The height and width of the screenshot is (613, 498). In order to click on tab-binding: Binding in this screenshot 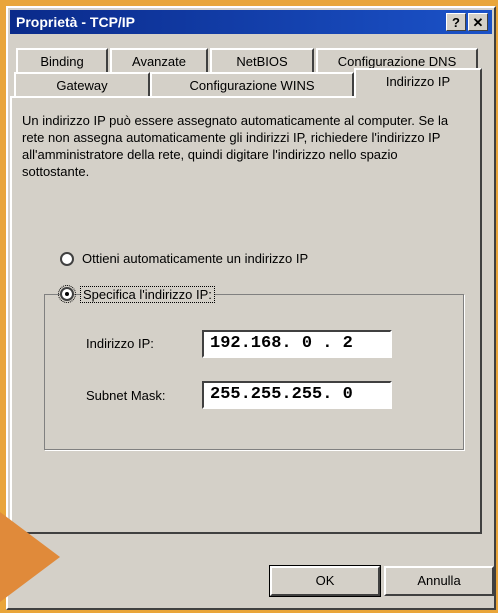, I will do `click(62, 61)`.